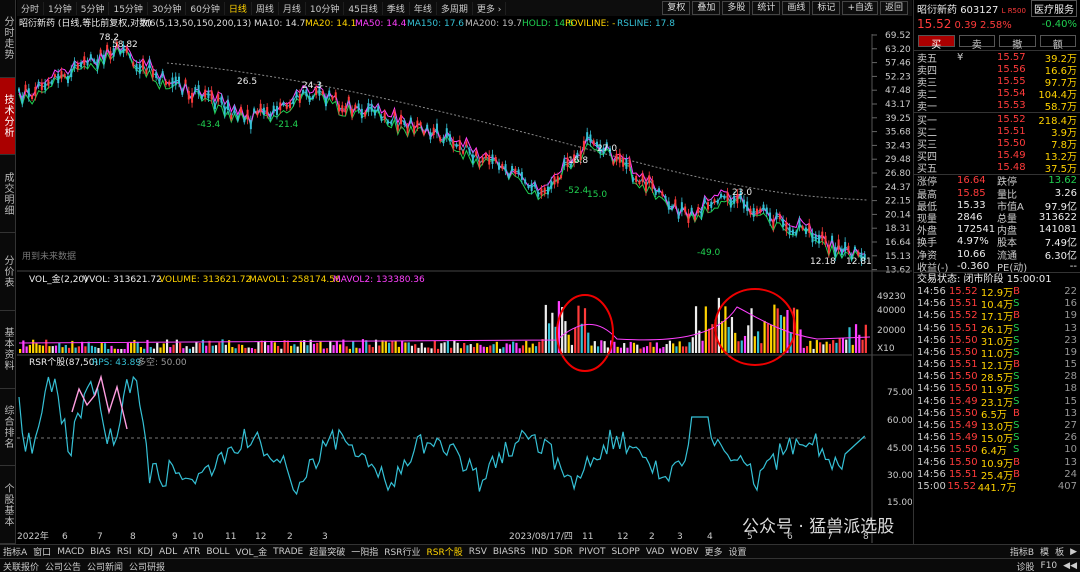 The image size is (1080, 572). I want to click on indicator-tab-11: 超量突破, so click(327, 551).